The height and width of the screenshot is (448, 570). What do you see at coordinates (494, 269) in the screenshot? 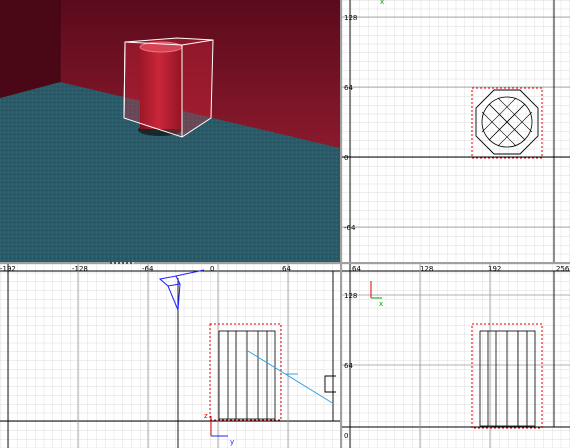
I see `front-label-192: 192` at bounding box center [494, 269].